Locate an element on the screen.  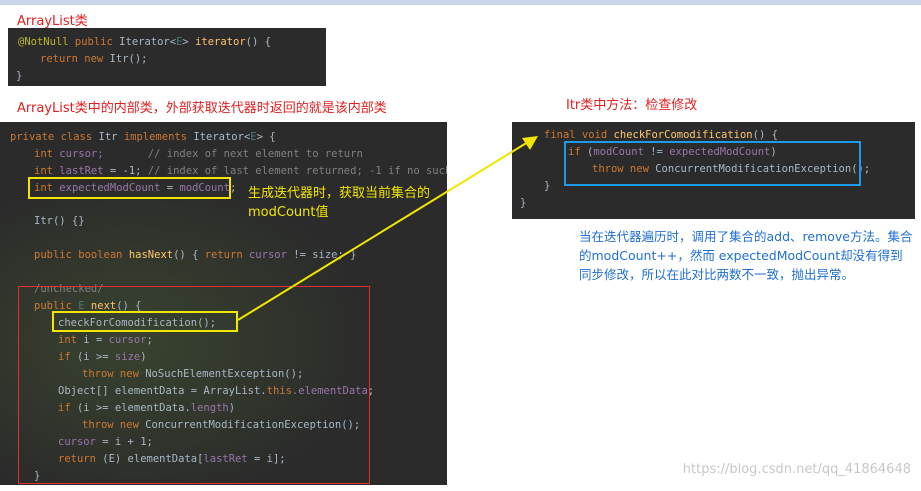
yellow-note: 生成迭代器时，获取当前集合的 modCount值 is located at coordinates (339, 203).